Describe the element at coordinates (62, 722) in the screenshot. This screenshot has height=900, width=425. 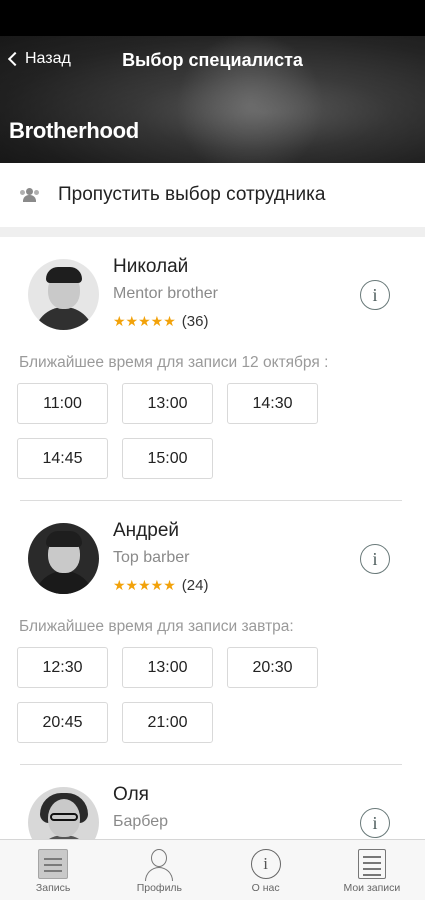
I see `time-slot: 20:45` at that location.